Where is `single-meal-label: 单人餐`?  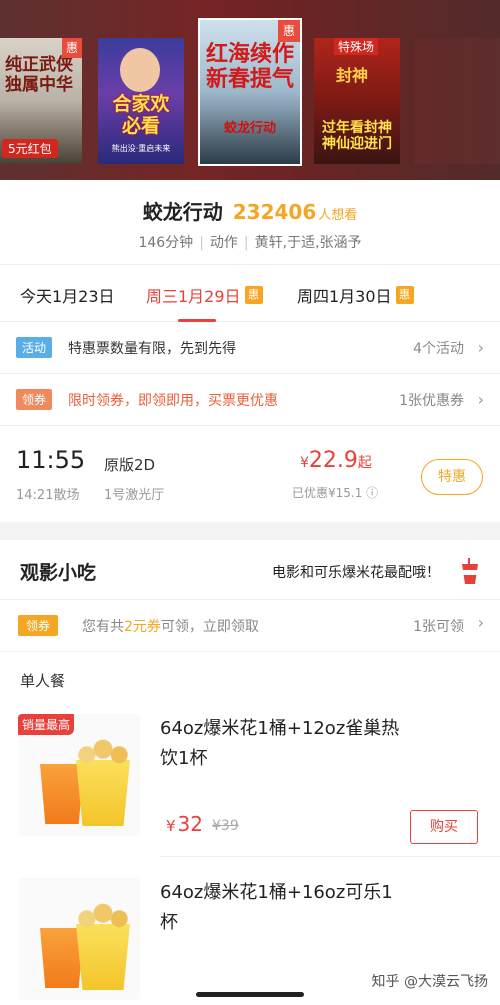 single-meal-label: 单人餐 is located at coordinates (43, 681).